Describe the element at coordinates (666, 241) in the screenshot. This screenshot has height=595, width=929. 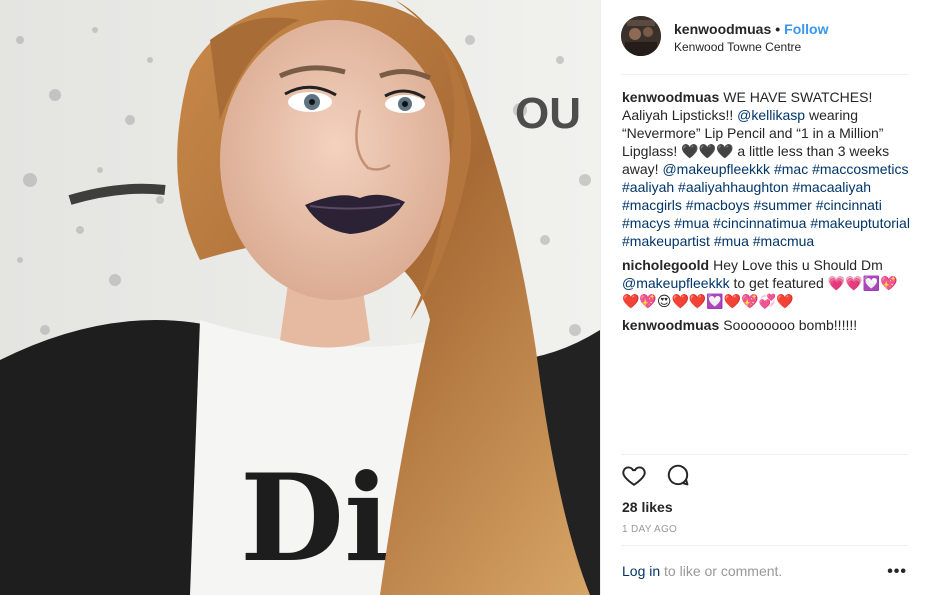
I see `hashtag-link: #makeupartist` at that location.